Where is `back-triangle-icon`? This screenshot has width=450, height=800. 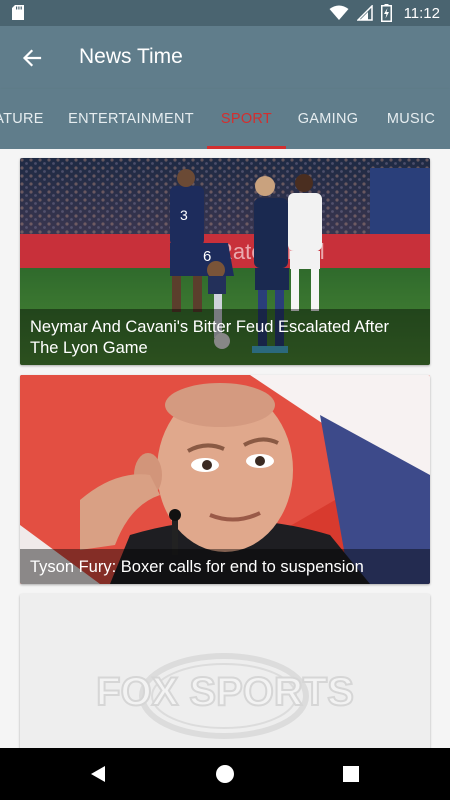 back-triangle-icon is located at coordinates (98, 774).